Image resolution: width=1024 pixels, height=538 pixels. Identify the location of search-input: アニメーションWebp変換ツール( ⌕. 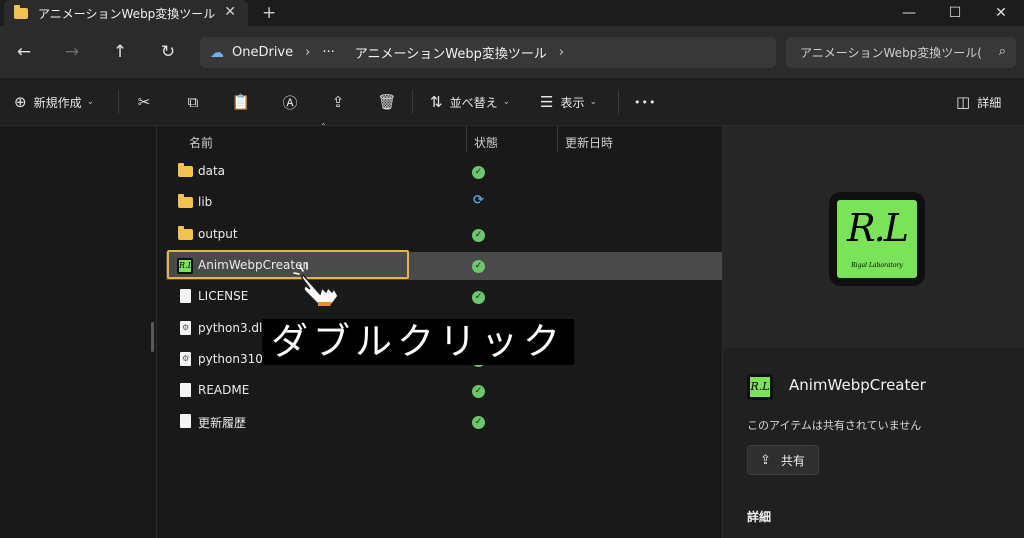
(901, 52).